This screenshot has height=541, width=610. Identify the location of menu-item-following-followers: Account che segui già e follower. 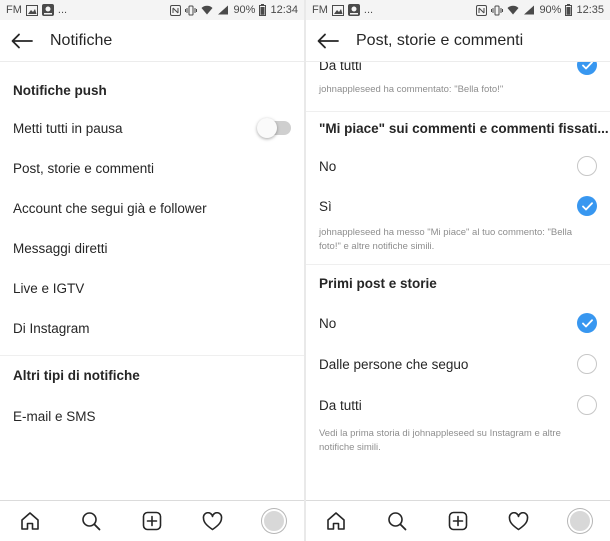
(152, 208).